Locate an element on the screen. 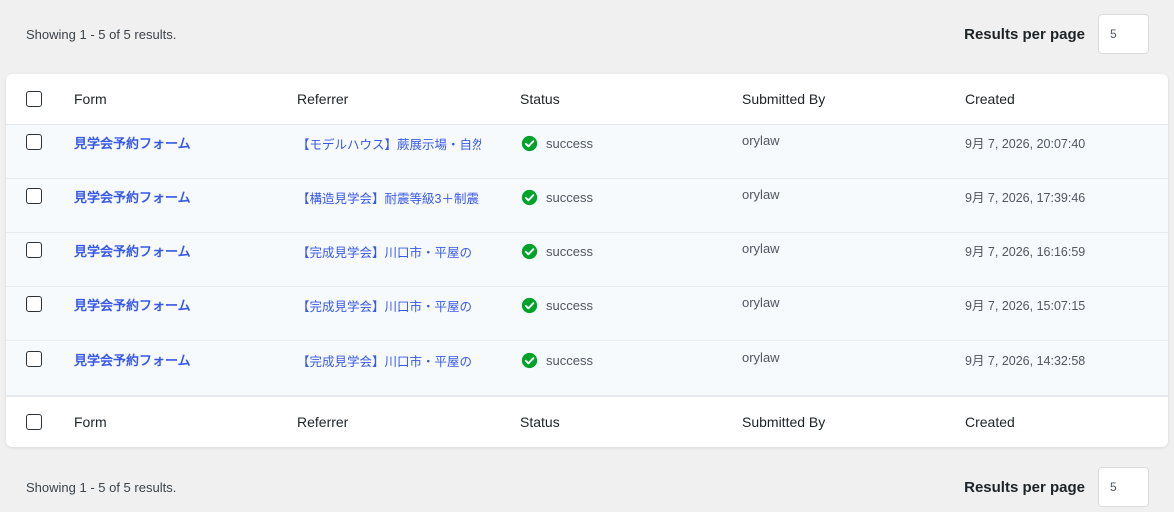  column-footer-created: Created is located at coordinates (990, 422).